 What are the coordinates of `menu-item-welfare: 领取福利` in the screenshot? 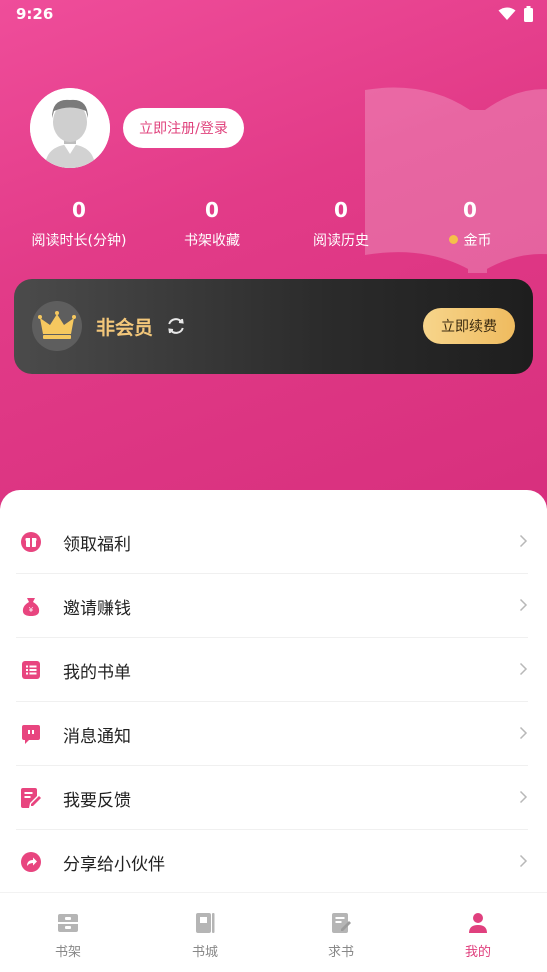 It's located at (272, 542).